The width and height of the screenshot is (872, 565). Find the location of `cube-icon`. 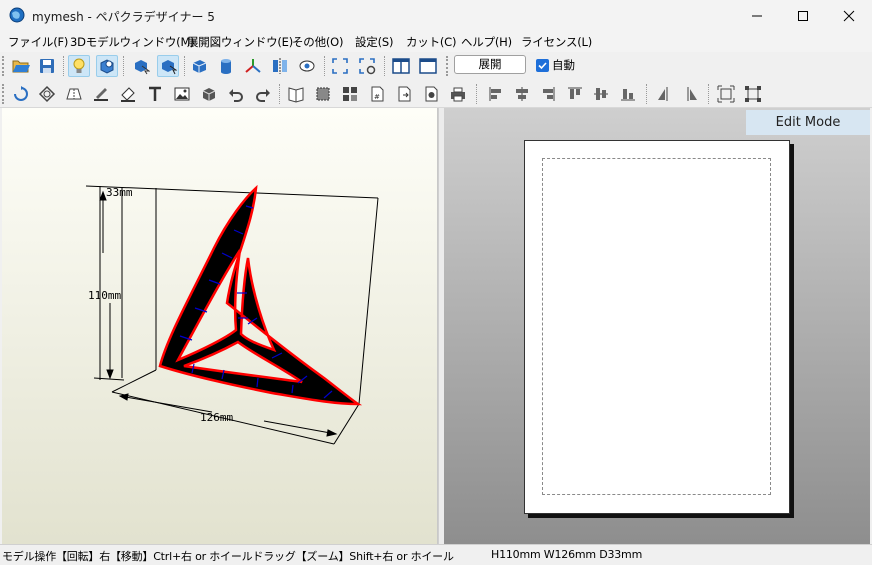

cube-icon is located at coordinates (199, 66).